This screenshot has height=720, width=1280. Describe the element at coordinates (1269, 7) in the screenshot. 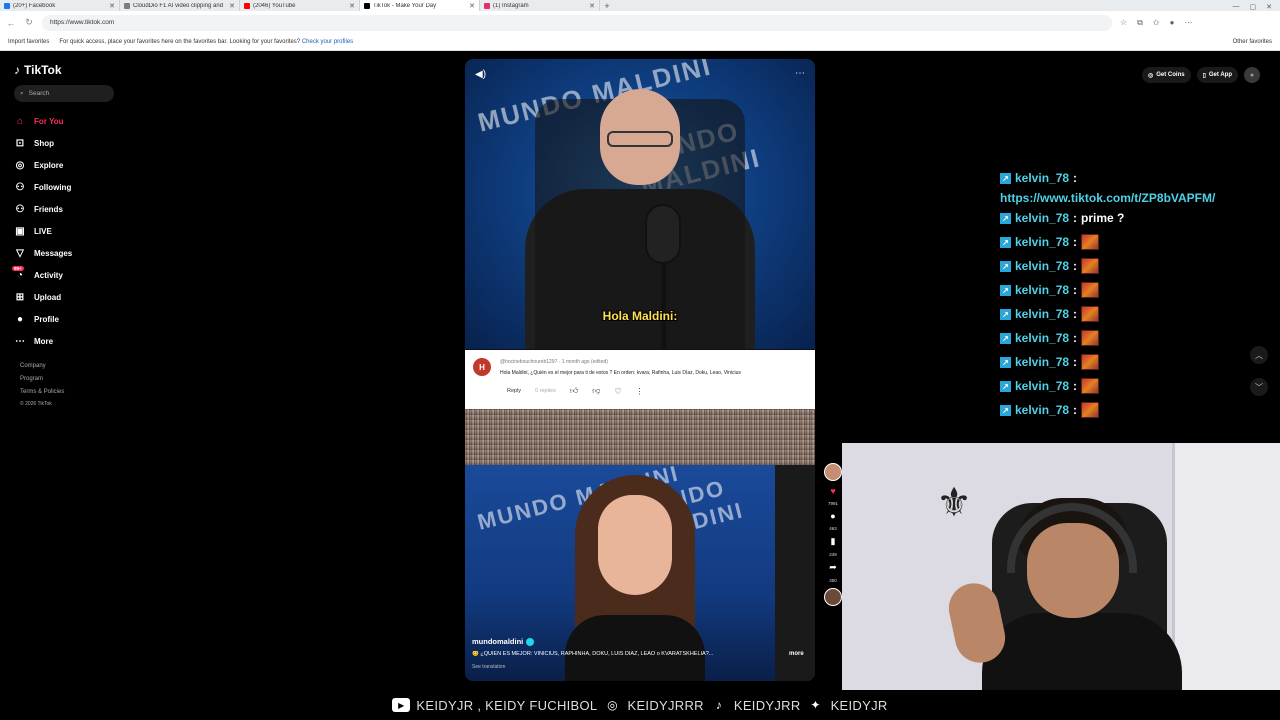

I see `close-icon: ✕` at that location.